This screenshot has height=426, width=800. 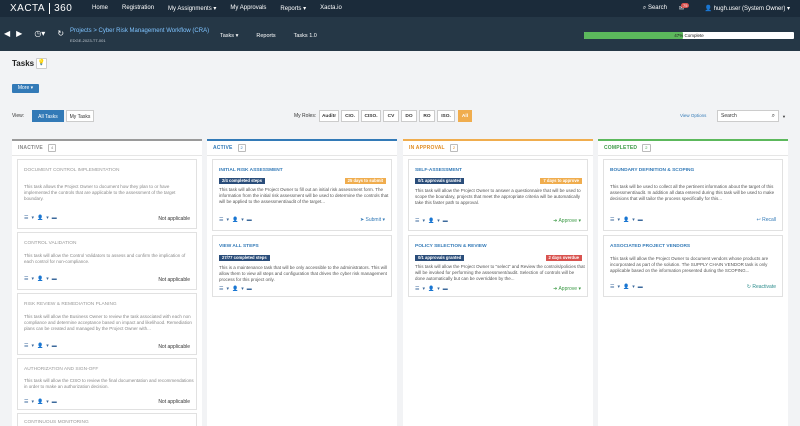 What do you see at coordinates (229, 36) in the screenshot?
I see `tasks-menu: Tasks ▾` at bounding box center [229, 36].